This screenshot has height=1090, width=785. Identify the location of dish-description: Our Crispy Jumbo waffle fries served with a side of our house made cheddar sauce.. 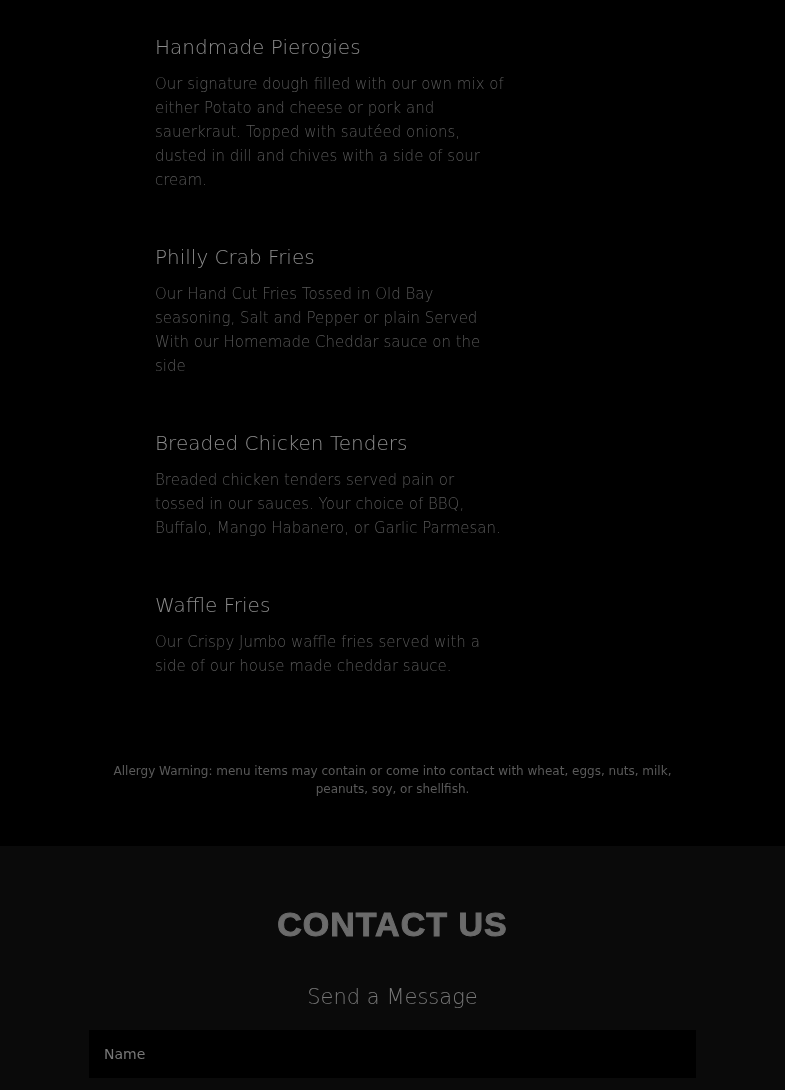
(318, 654).